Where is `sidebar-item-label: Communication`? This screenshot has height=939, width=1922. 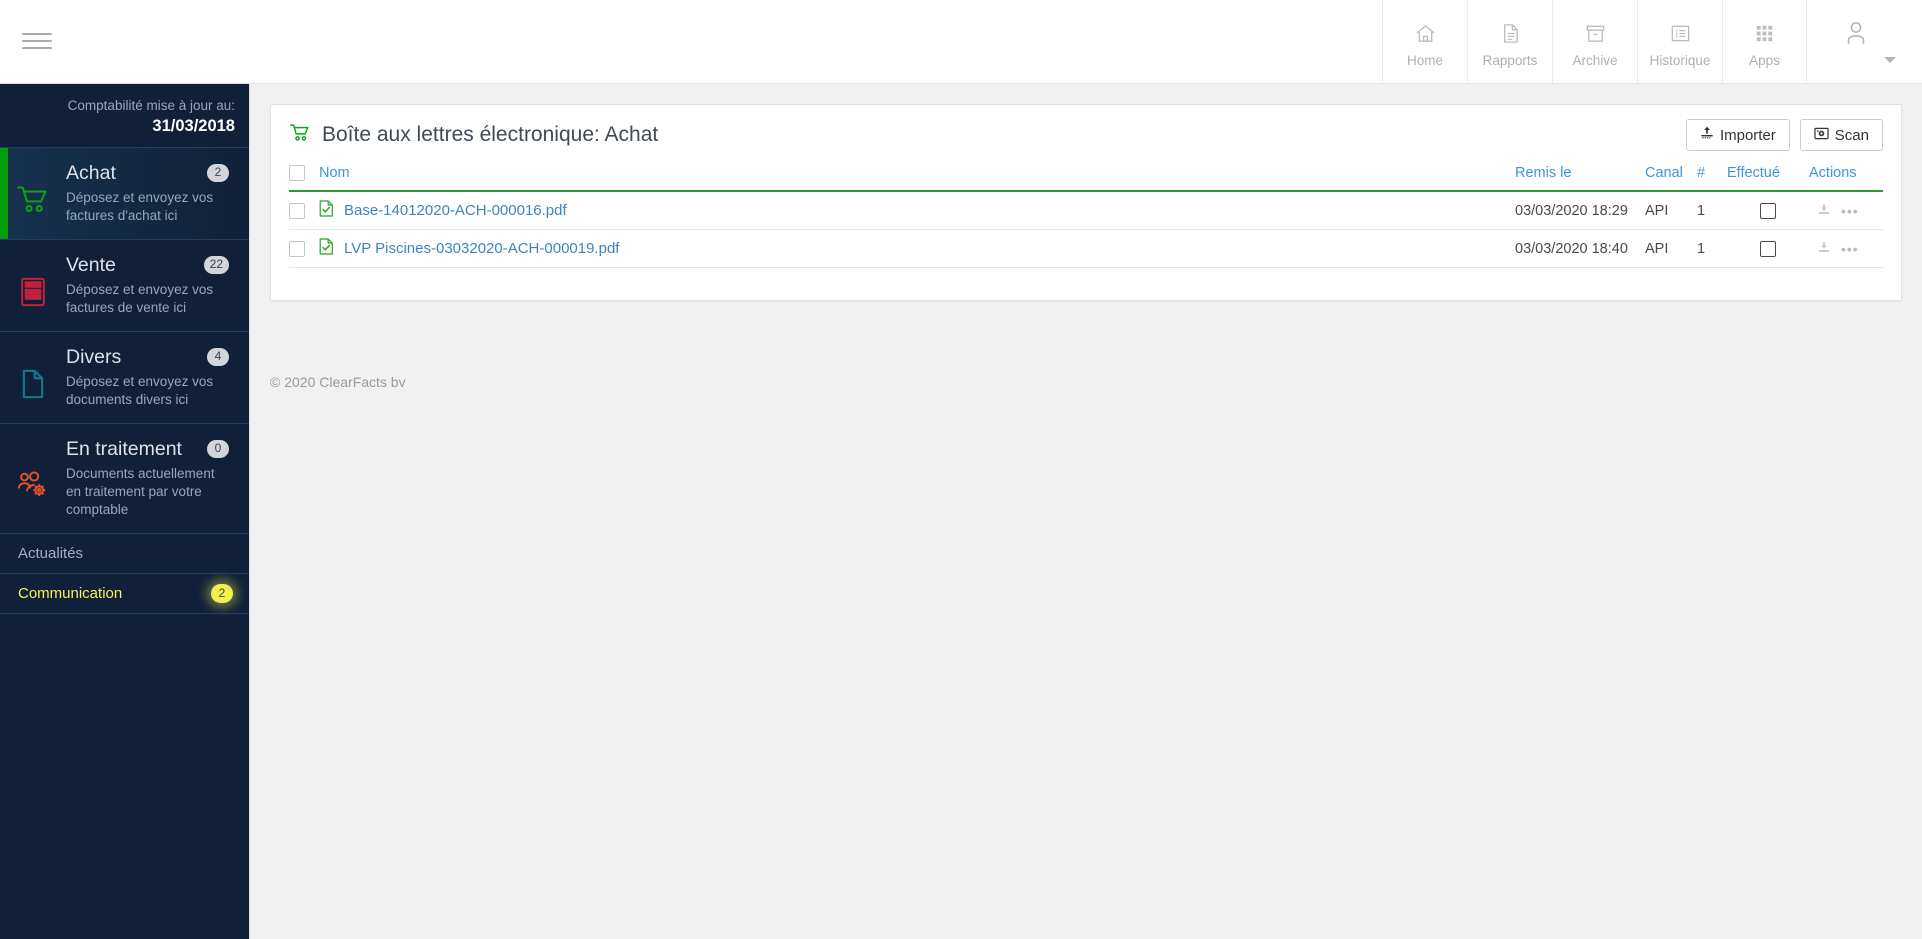
sidebar-item-label: Communication is located at coordinates (70, 593).